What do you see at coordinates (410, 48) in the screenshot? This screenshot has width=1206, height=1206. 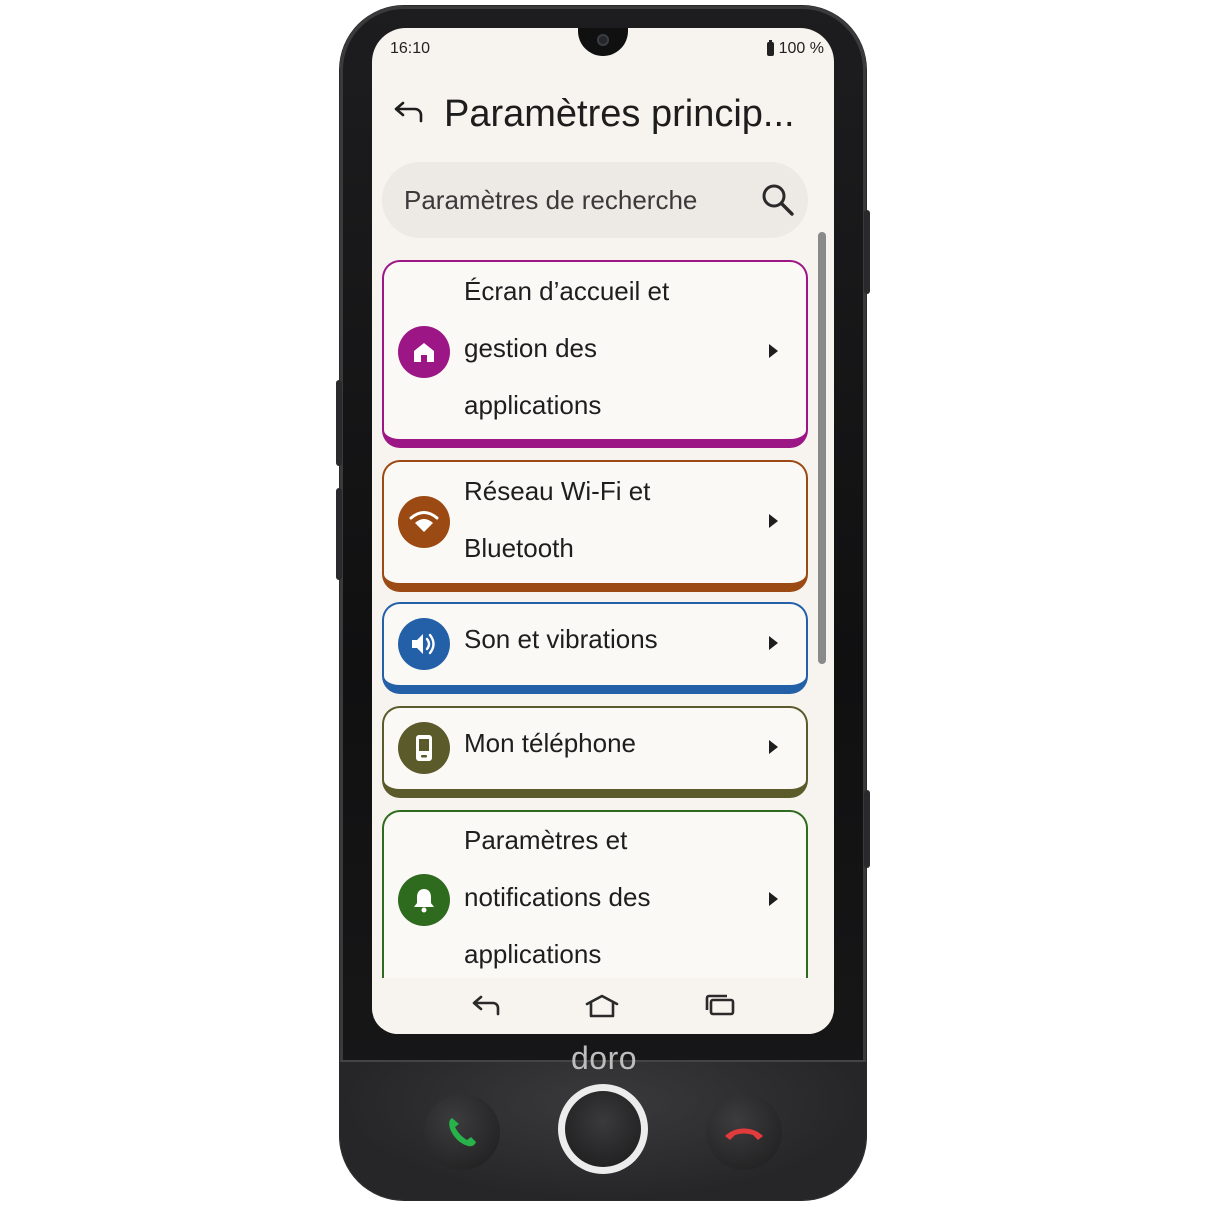 I see `status-time: 16:10` at bounding box center [410, 48].